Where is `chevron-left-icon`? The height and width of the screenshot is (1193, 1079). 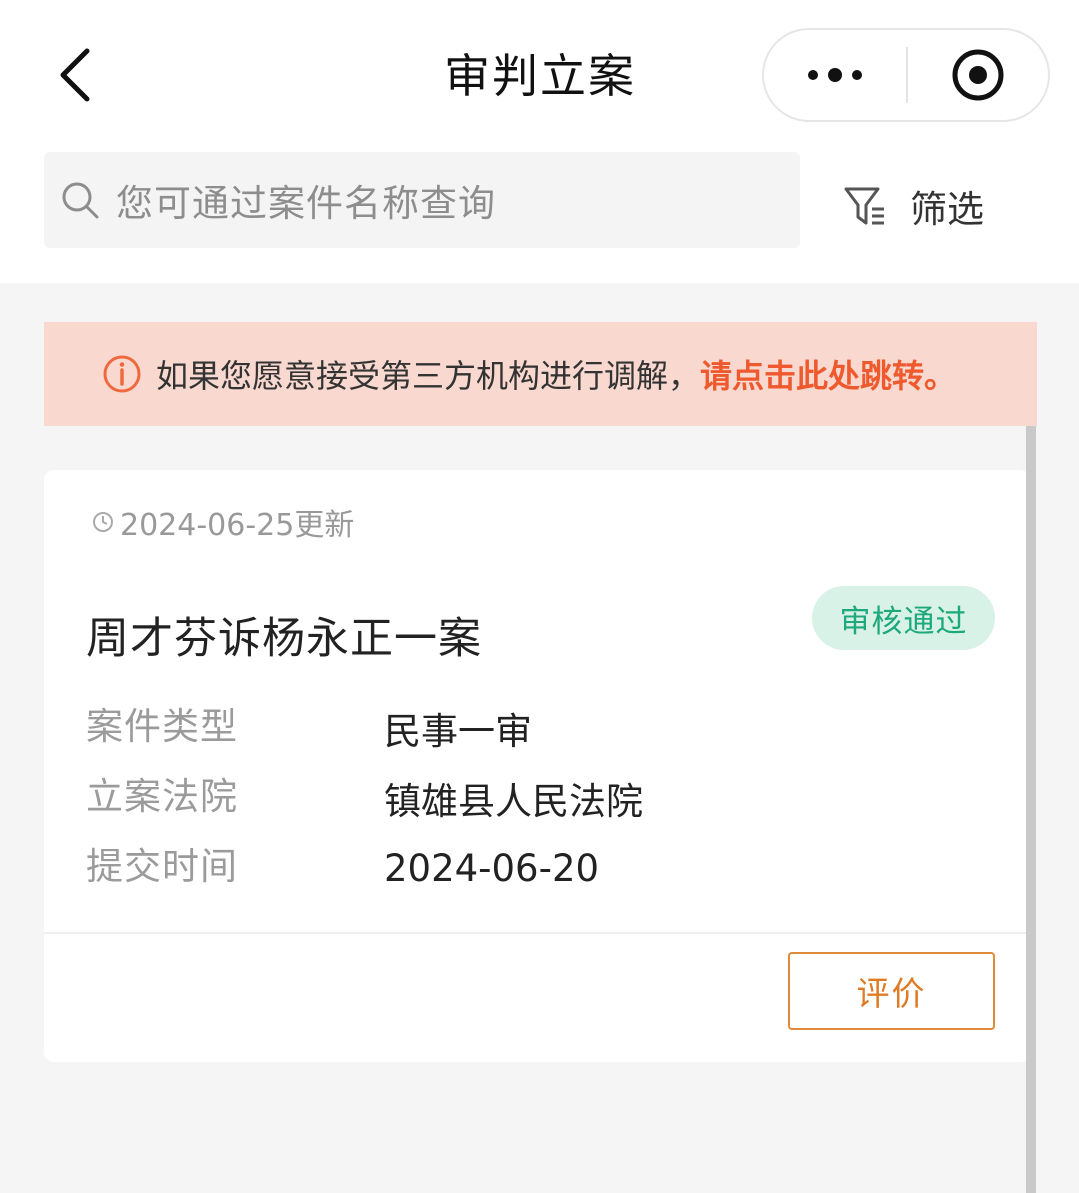
chevron-left-icon is located at coordinates (75, 75).